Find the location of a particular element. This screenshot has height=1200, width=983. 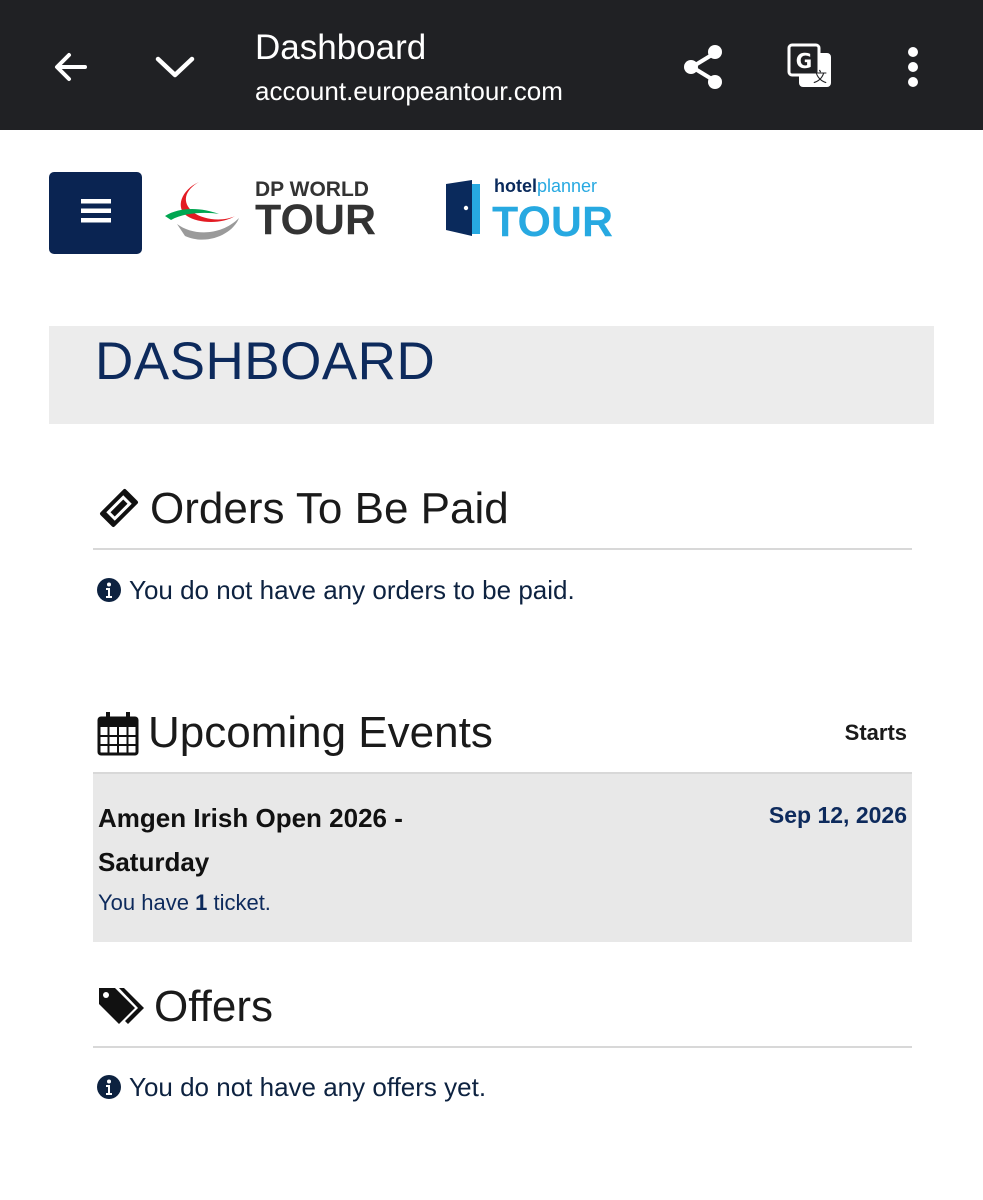

back-arrow-icon is located at coordinates (71, 67).